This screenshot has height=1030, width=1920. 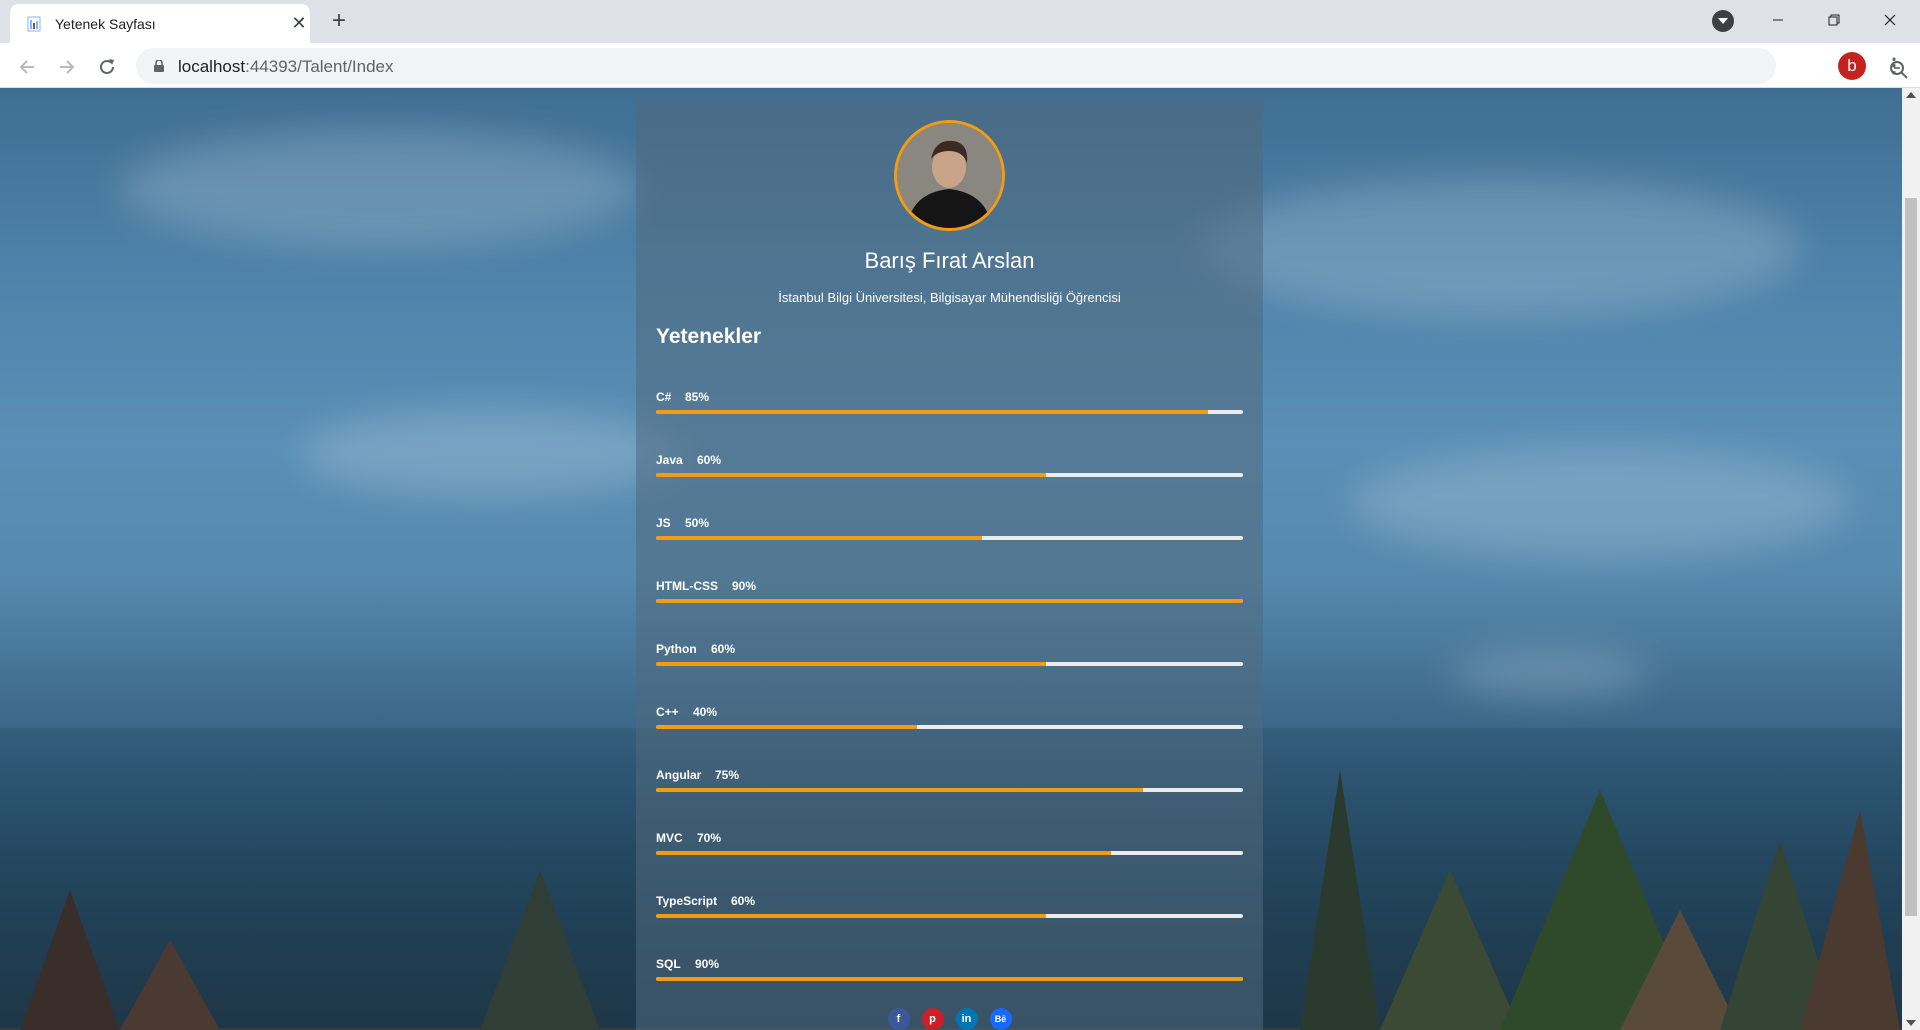 I want to click on skill-row: C++ 40%, so click(x=949, y=725).